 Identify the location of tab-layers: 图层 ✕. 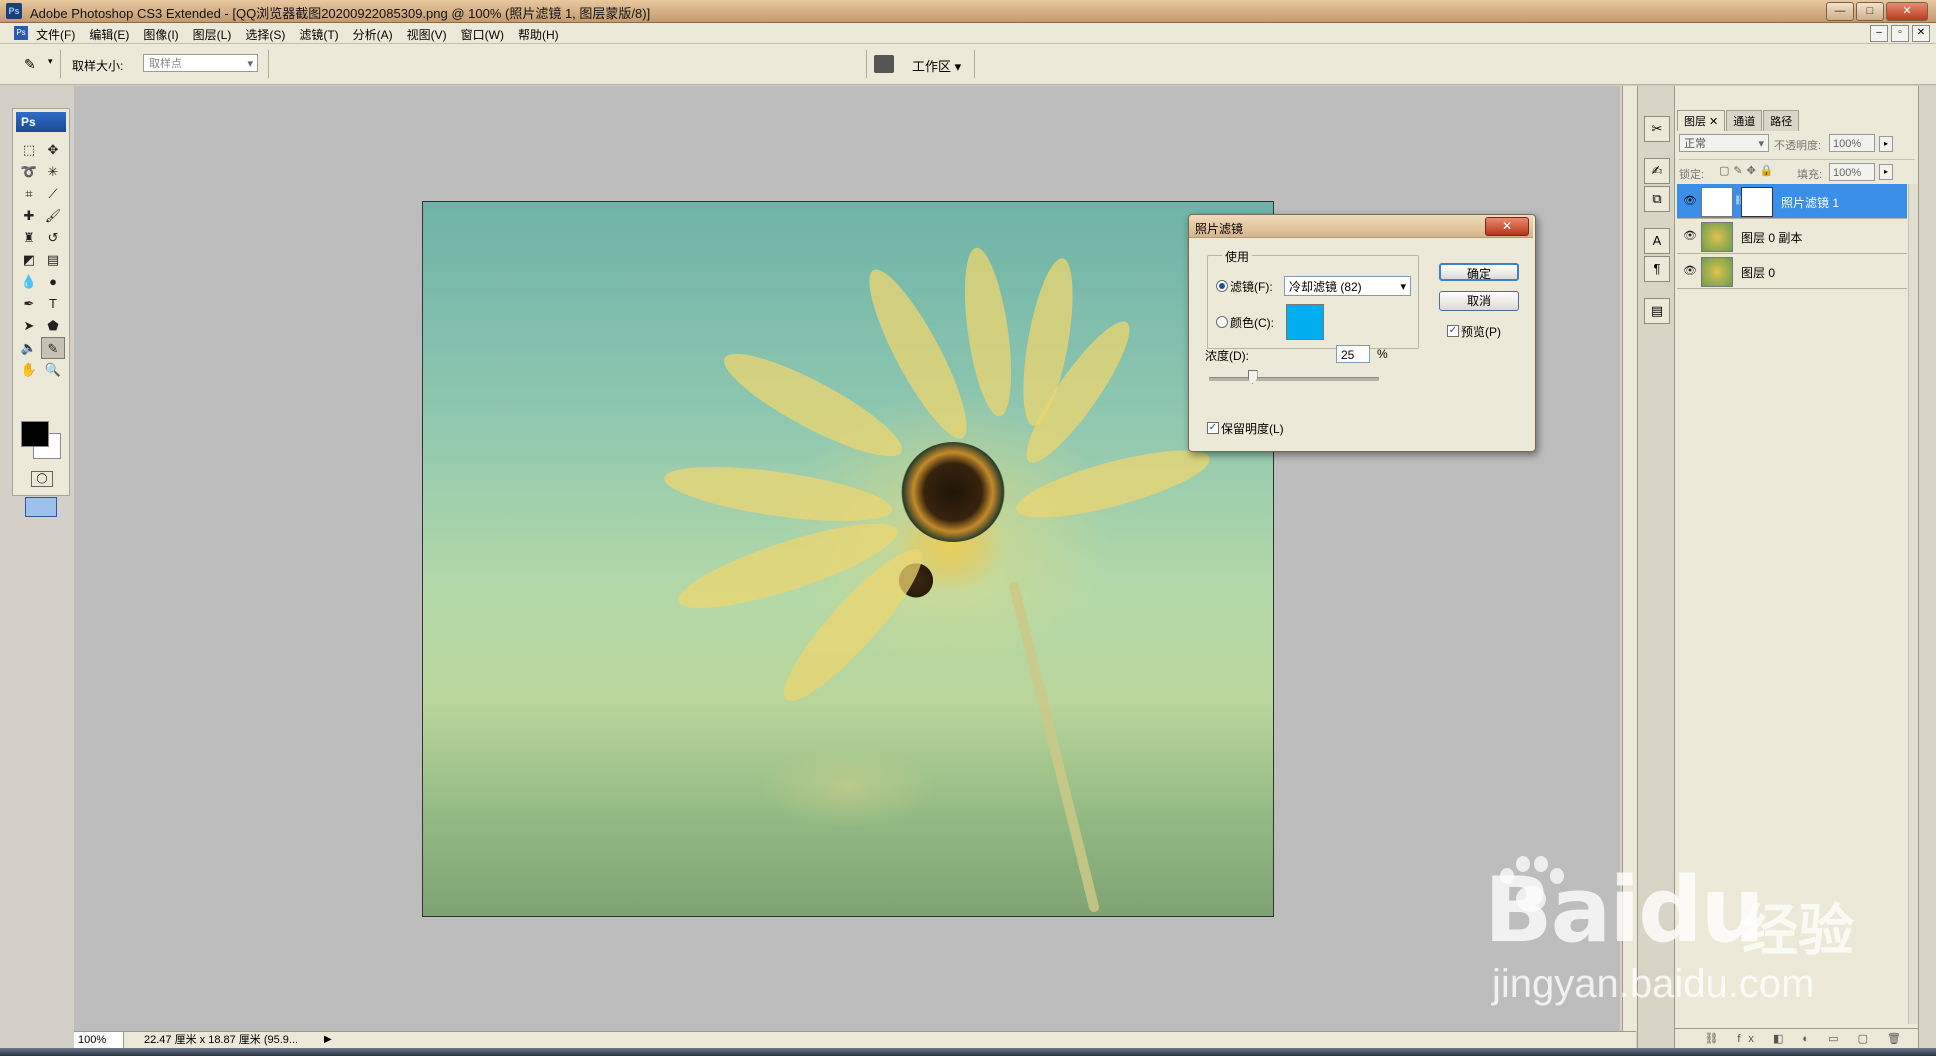
(1701, 120).